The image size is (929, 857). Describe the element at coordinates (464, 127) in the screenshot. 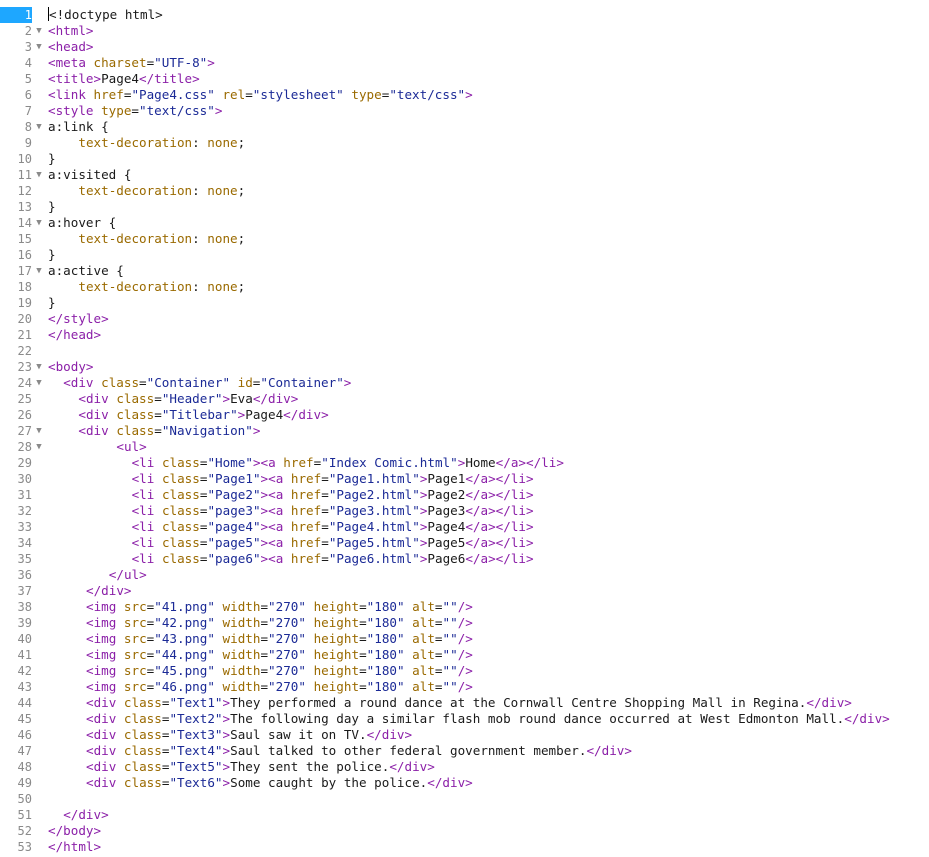

I see `code-line: 8 ▼ a:link {` at that location.